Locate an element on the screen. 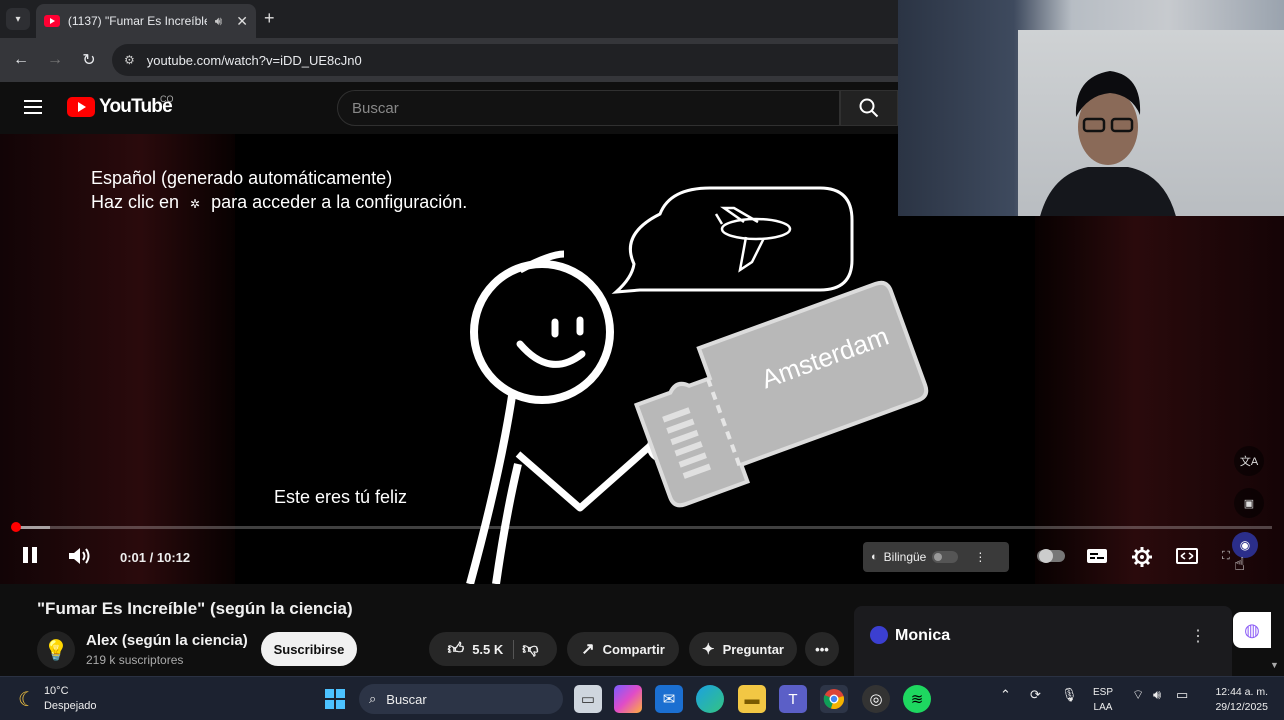 Image resolution: width=1284 pixels, height=720 pixels. back-arrow-icon: ← is located at coordinates (21, 60).